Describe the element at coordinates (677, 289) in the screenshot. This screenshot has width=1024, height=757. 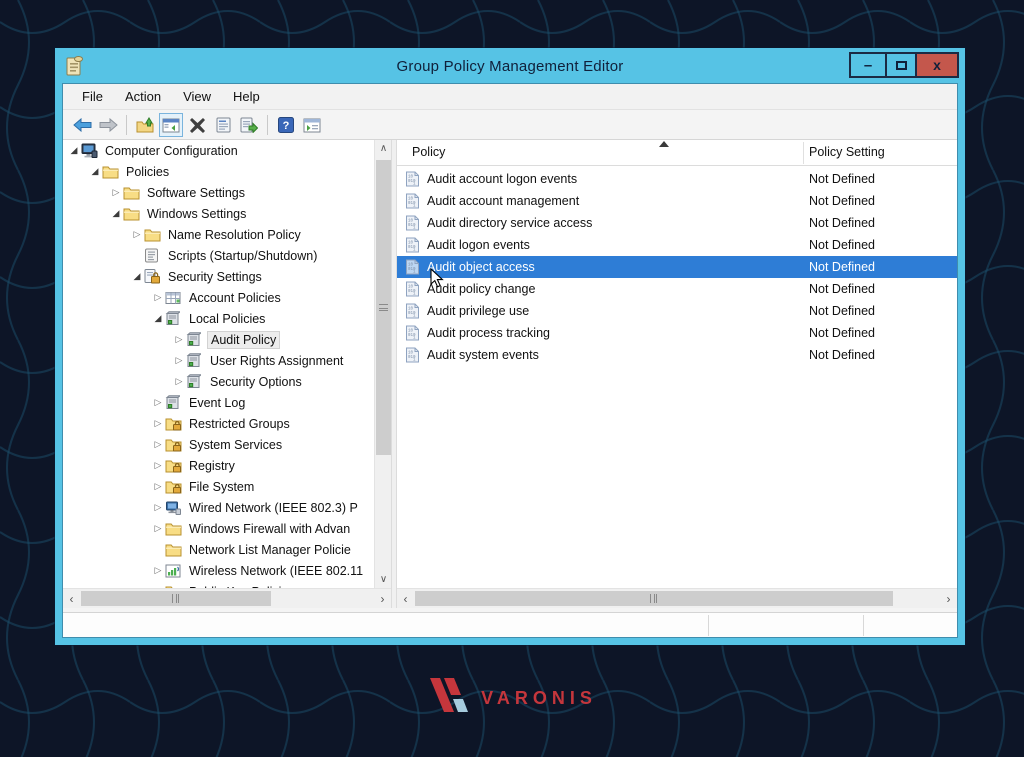
I see `policy-row-audit-policy-change: 10 010 1 Audit policy change Not Defined` at that location.